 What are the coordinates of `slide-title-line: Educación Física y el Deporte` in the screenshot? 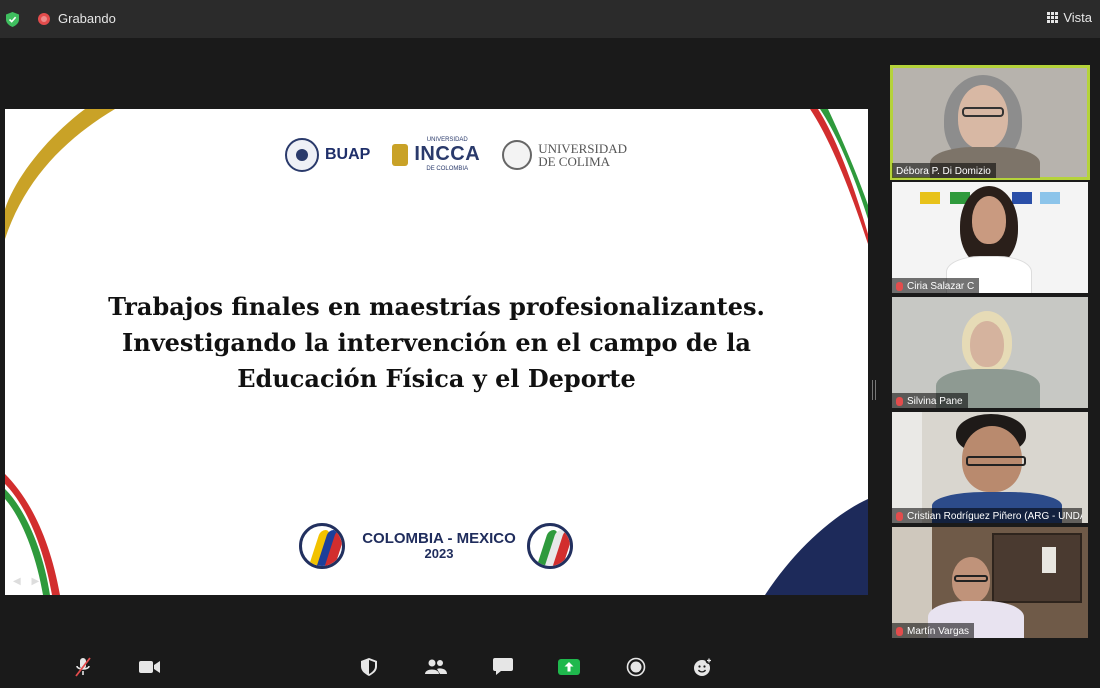 It's located at (436, 378).